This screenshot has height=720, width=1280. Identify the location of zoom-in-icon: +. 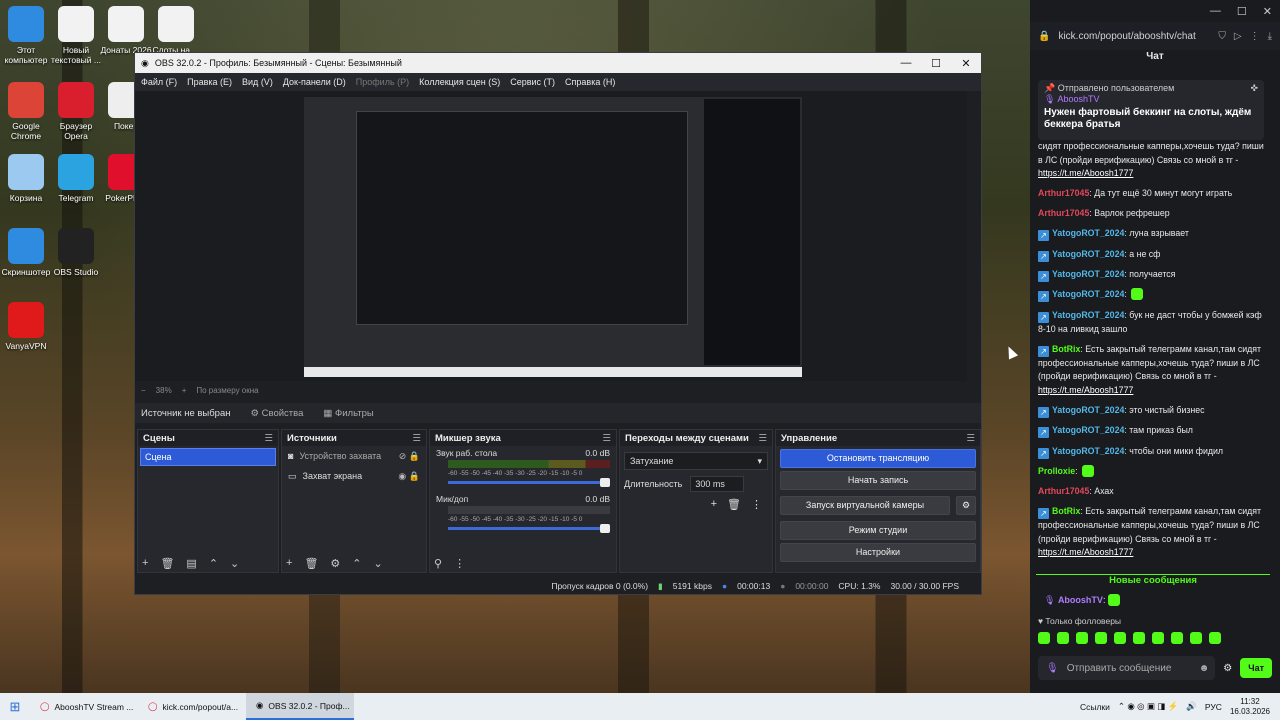
(184, 390).